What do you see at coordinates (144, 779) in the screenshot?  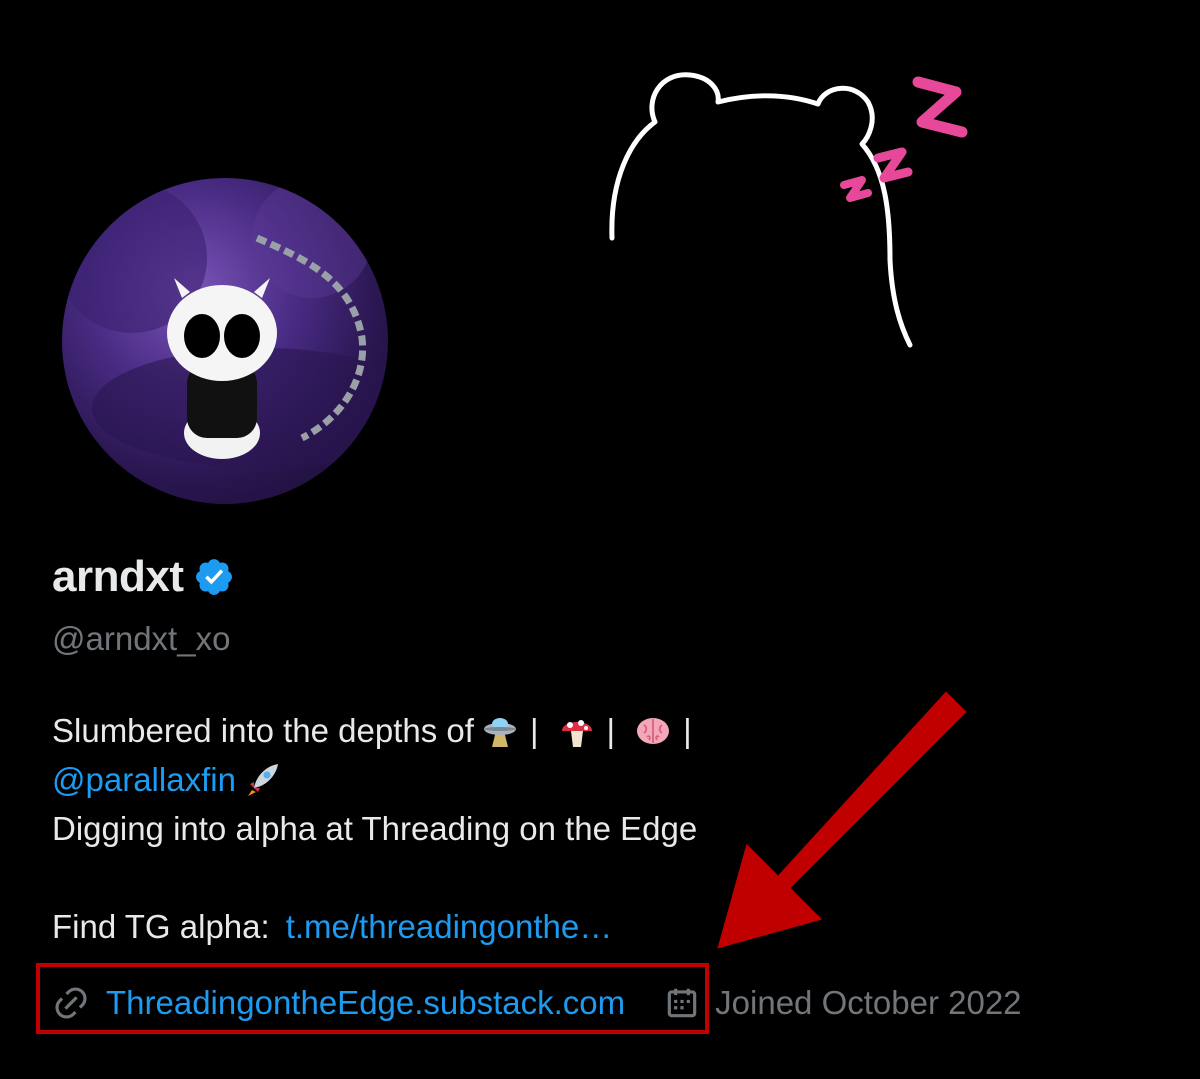 I see `mention-link: @parallaxfin` at bounding box center [144, 779].